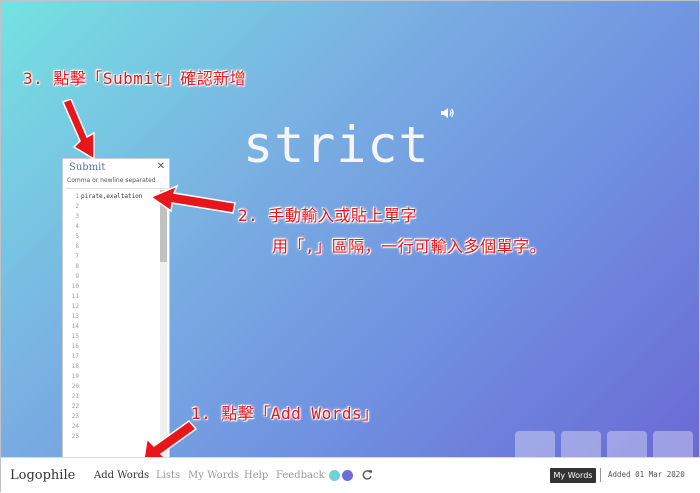 This screenshot has width=700, height=493. Describe the element at coordinates (573, 475) in the screenshot. I see `my-words-button: My Words` at that location.